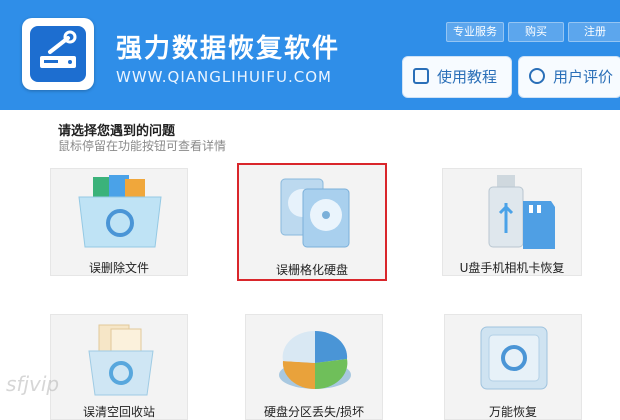 The width and height of the screenshot is (620, 420). What do you see at coordinates (311, 270) in the screenshot?
I see `tile-label: 误栅格化硬盘` at bounding box center [311, 270].